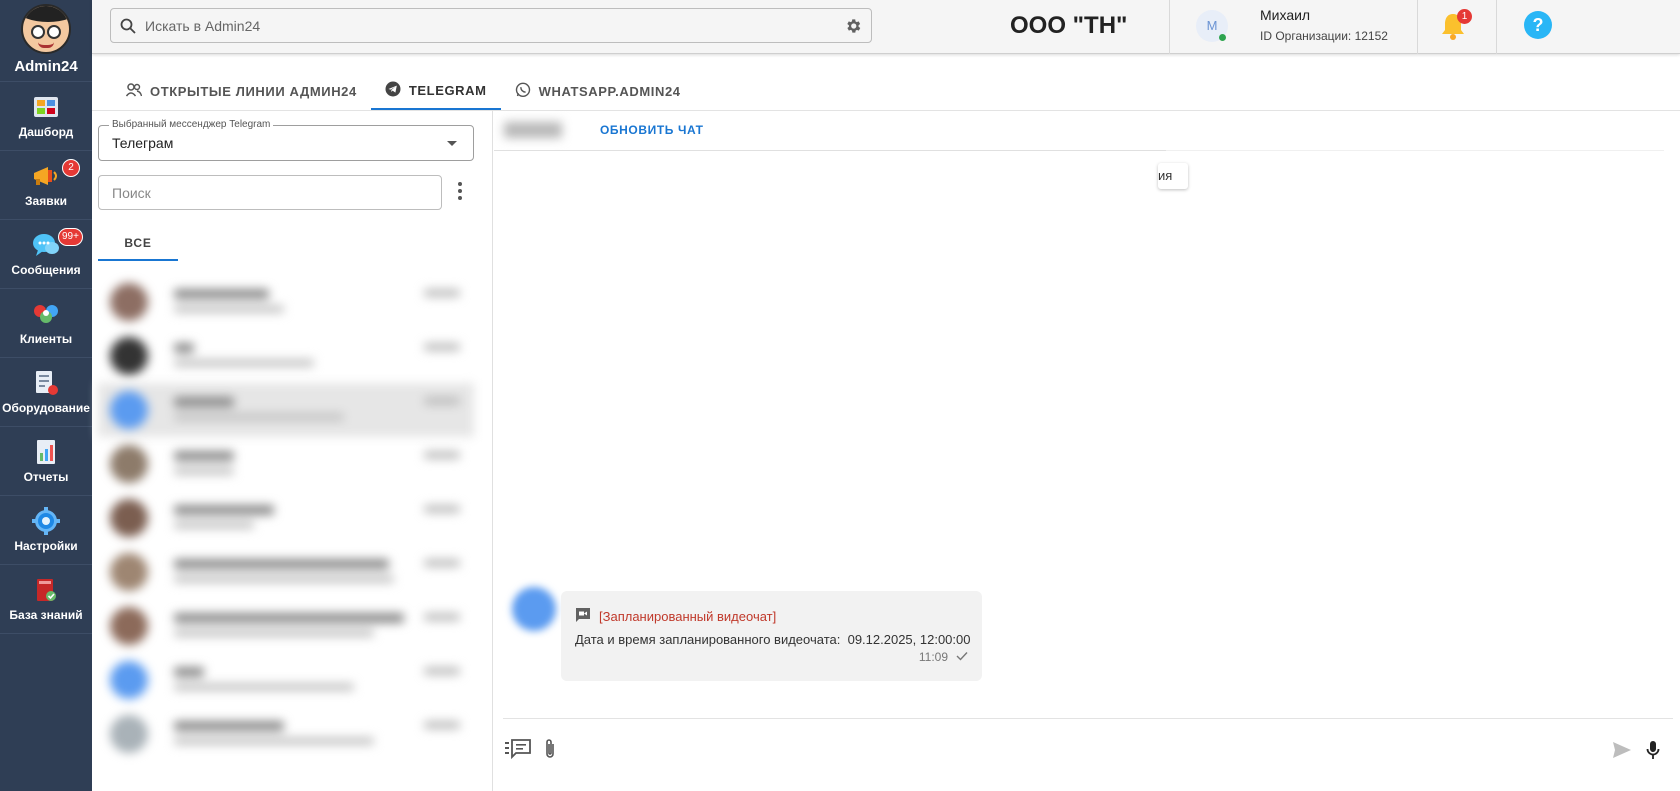 This screenshot has width=1680, height=791. What do you see at coordinates (134, 91) in the screenshot?
I see `people-icon` at bounding box center [134, 91].